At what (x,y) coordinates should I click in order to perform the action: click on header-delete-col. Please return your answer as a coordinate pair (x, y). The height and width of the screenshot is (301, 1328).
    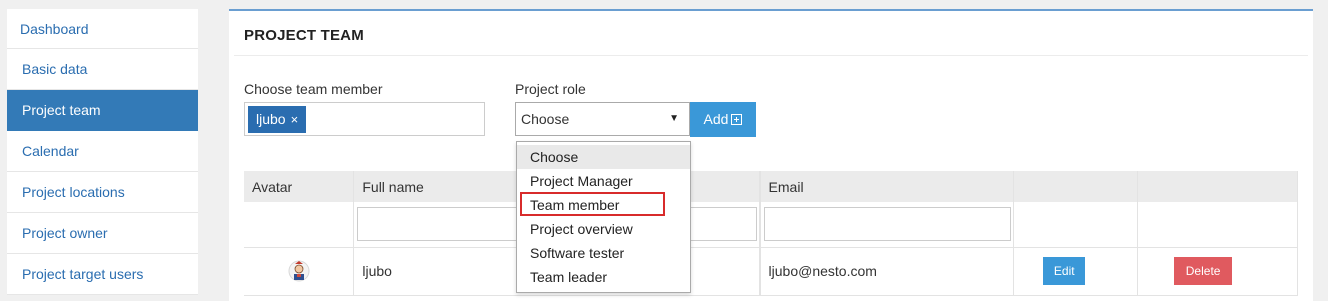
    Looking at the image, I should click on (1217, 186).